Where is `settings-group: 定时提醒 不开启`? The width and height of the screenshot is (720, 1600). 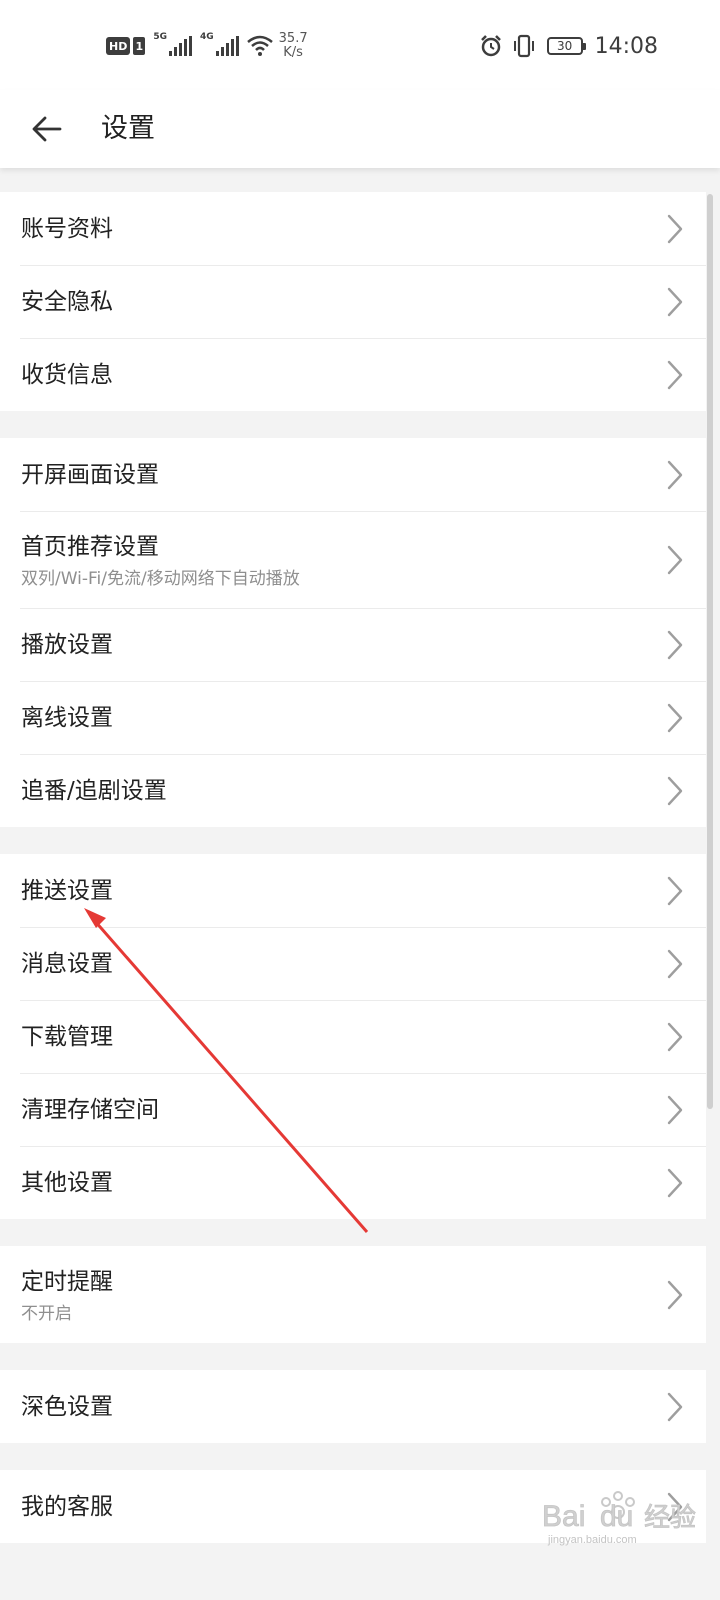
settings-group: 定时提醒 不开启 is located at coordinates (353, 1294).